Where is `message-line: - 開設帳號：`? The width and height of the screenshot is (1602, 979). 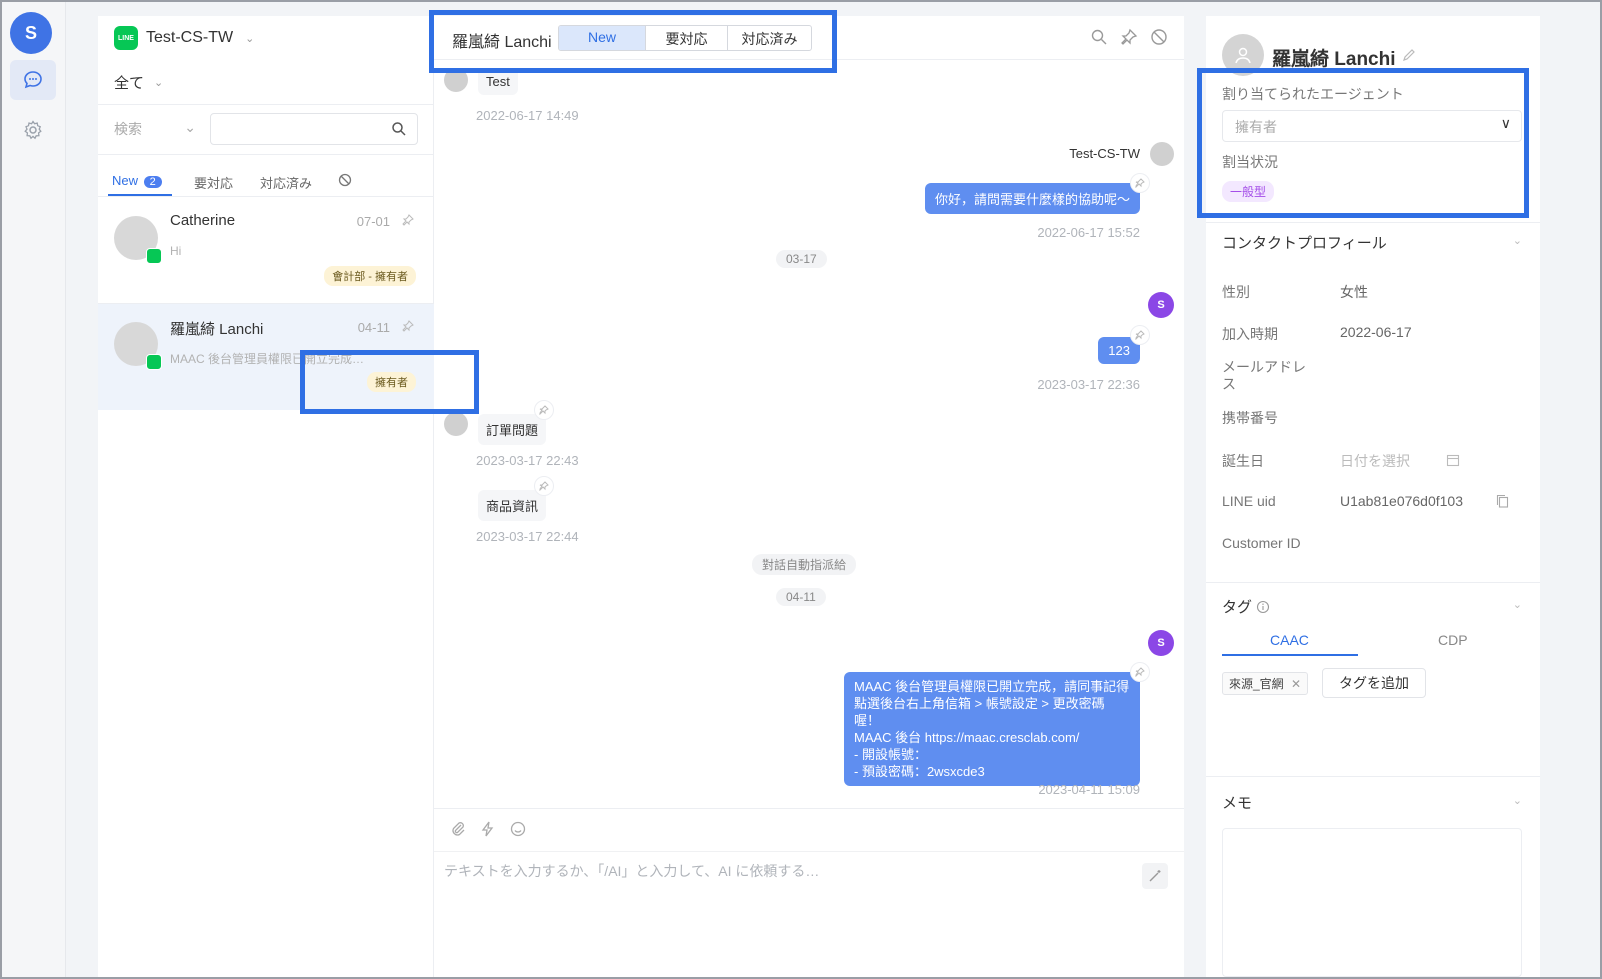
message-line: - 開設帳號： is located at coordinates (890, 754).